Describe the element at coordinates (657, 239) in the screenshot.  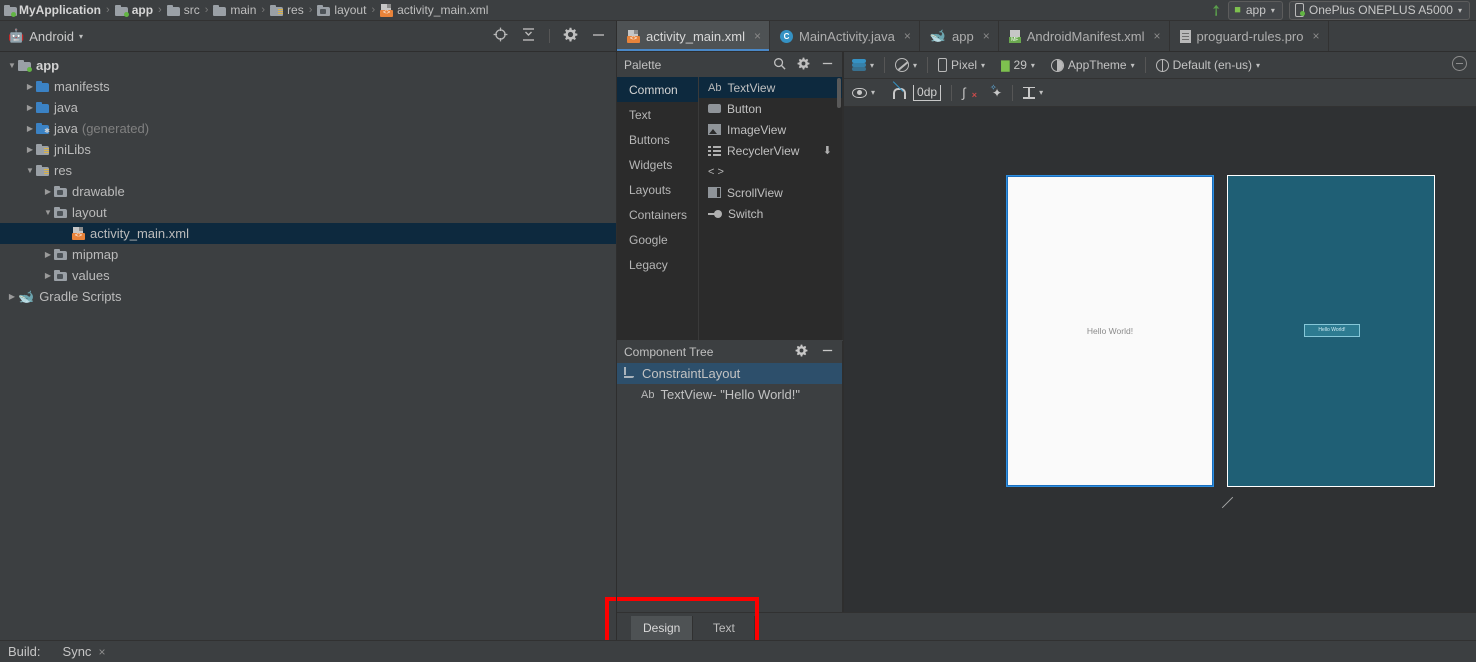
I see `palette-category: Google` at that location.